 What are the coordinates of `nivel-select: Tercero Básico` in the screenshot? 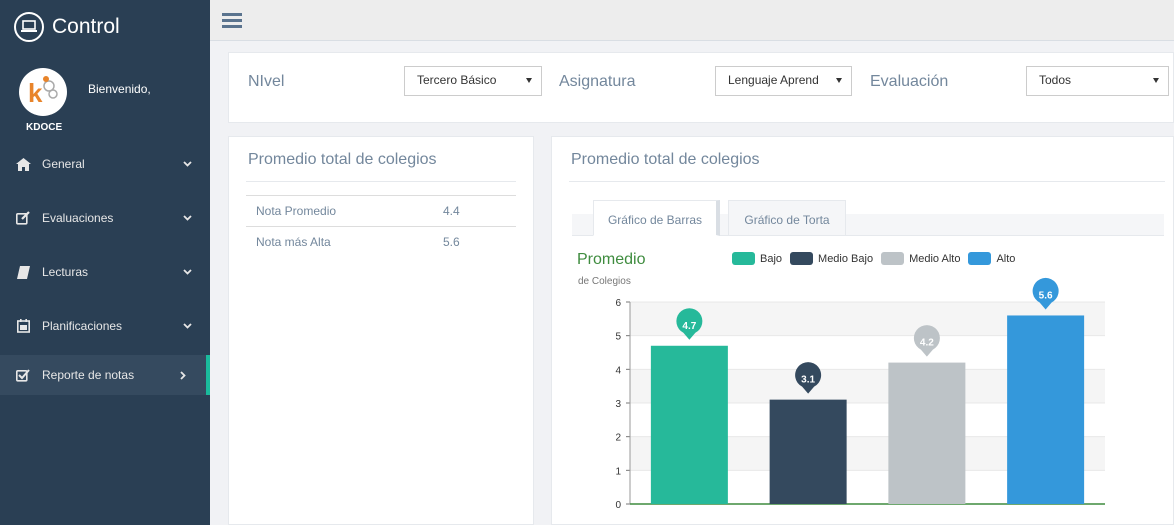 It's located at (473, 81).